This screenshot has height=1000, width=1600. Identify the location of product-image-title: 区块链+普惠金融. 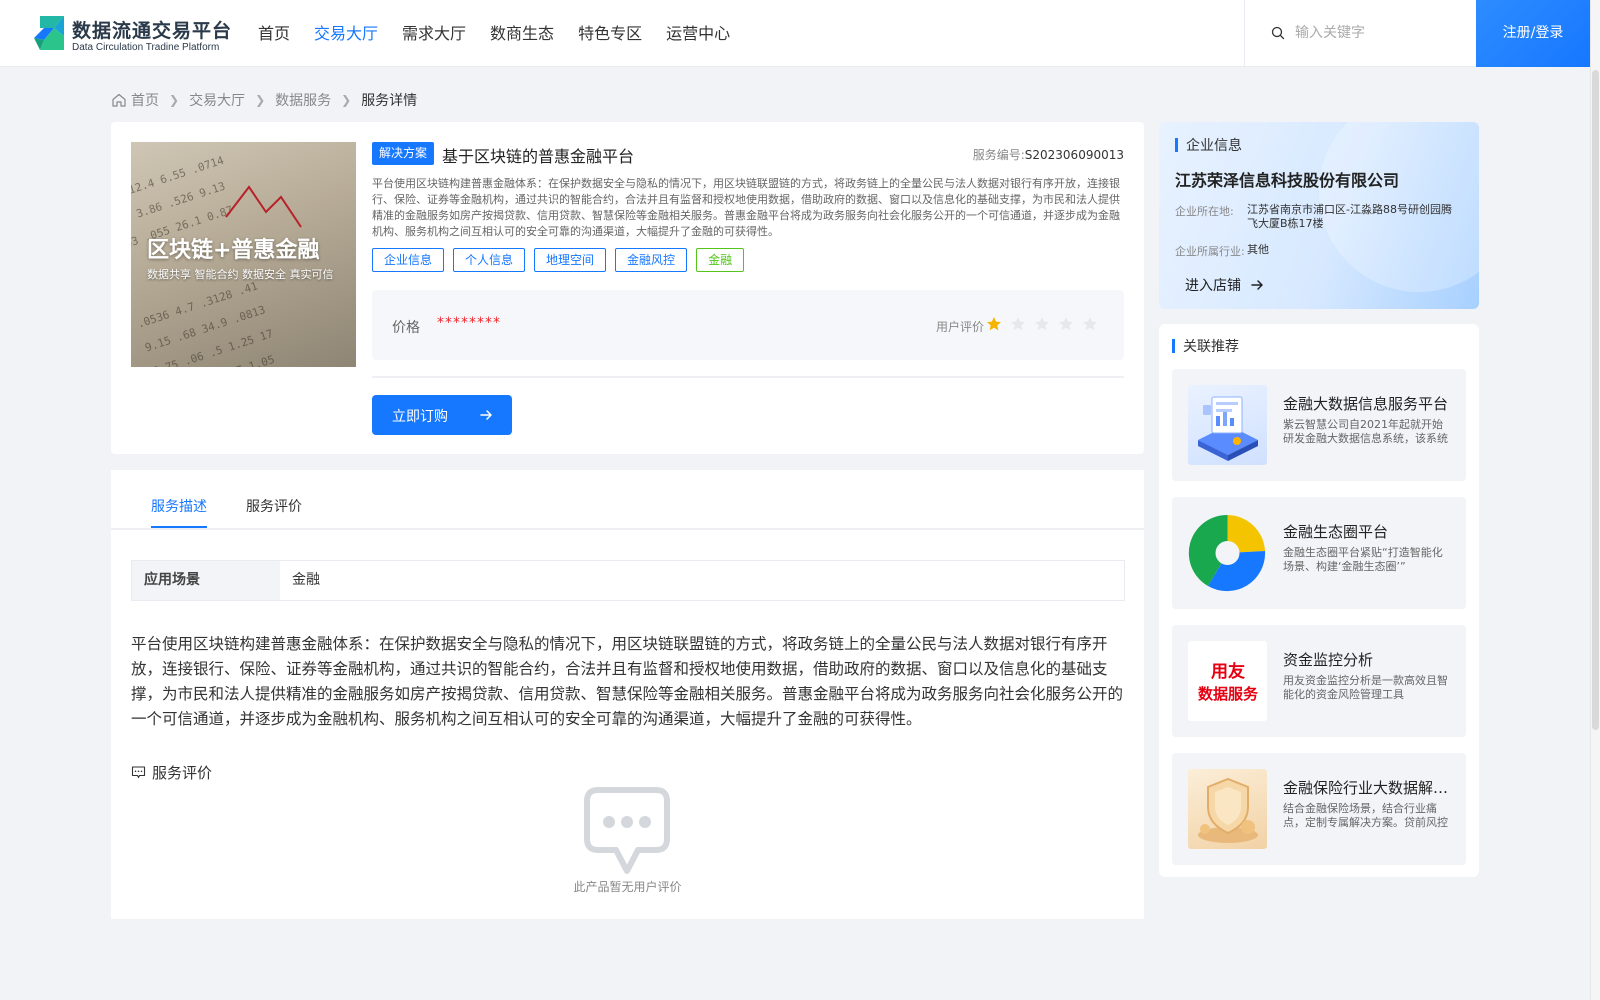
(233, 250).